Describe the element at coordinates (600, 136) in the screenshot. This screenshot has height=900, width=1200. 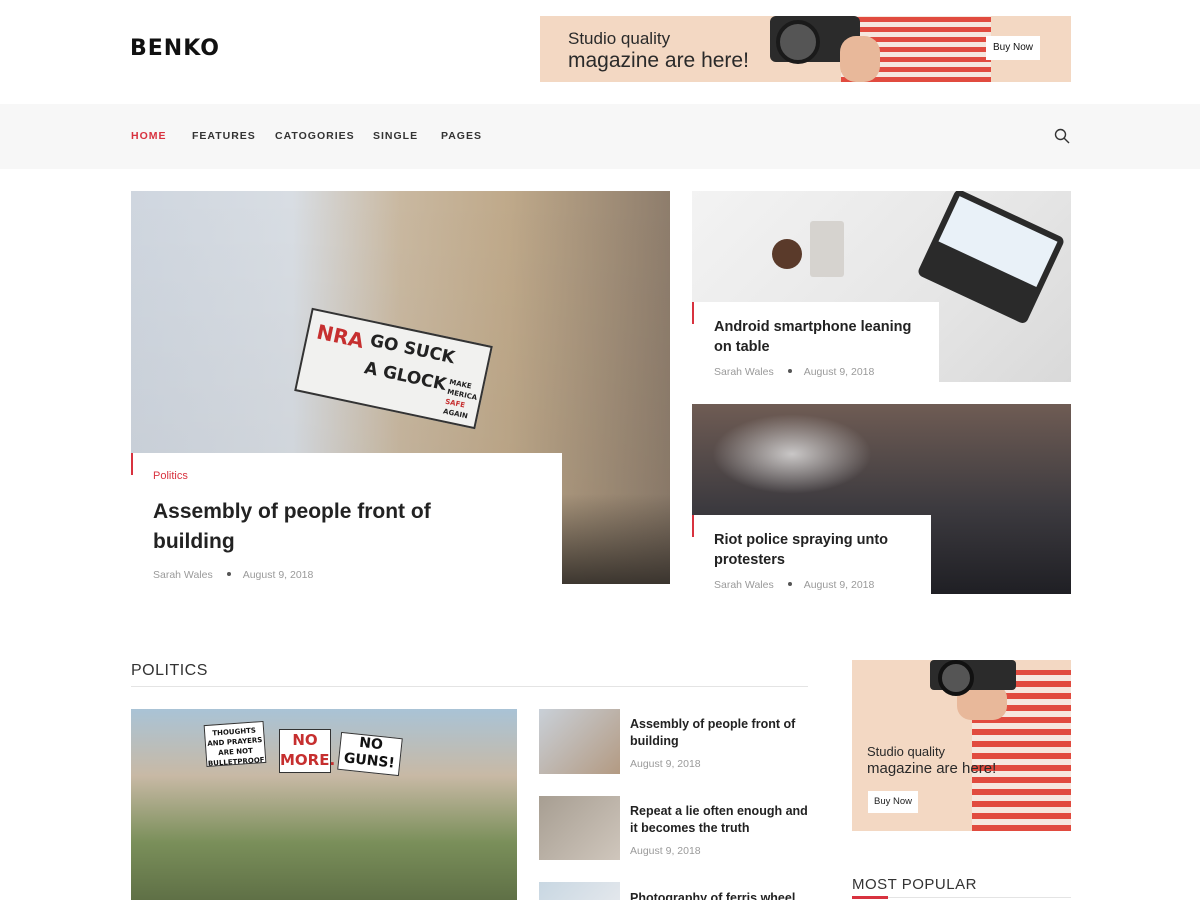
I see `main-navigation: HOME FEATURES CATOGORIES SINGLE PAGES` at that location.